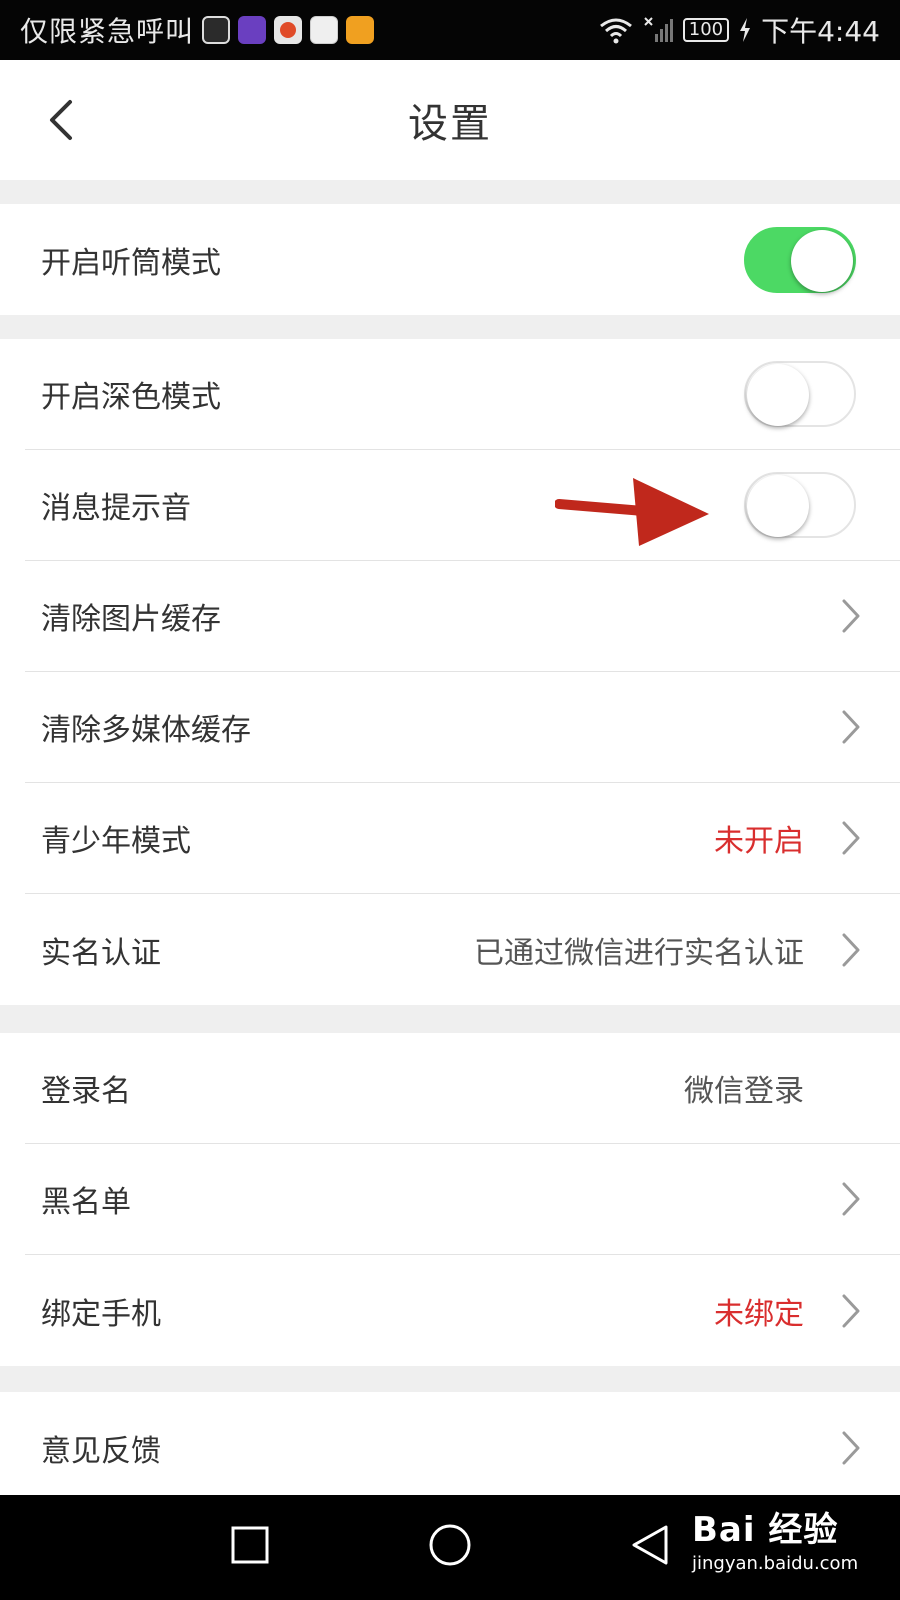 This screenshot has height=1600, width=900. Describe the element at coordinates (462, 949) in the screenshot. I see `setting-real-name: 实名认证 已通过微信进行实名认证` at that location.